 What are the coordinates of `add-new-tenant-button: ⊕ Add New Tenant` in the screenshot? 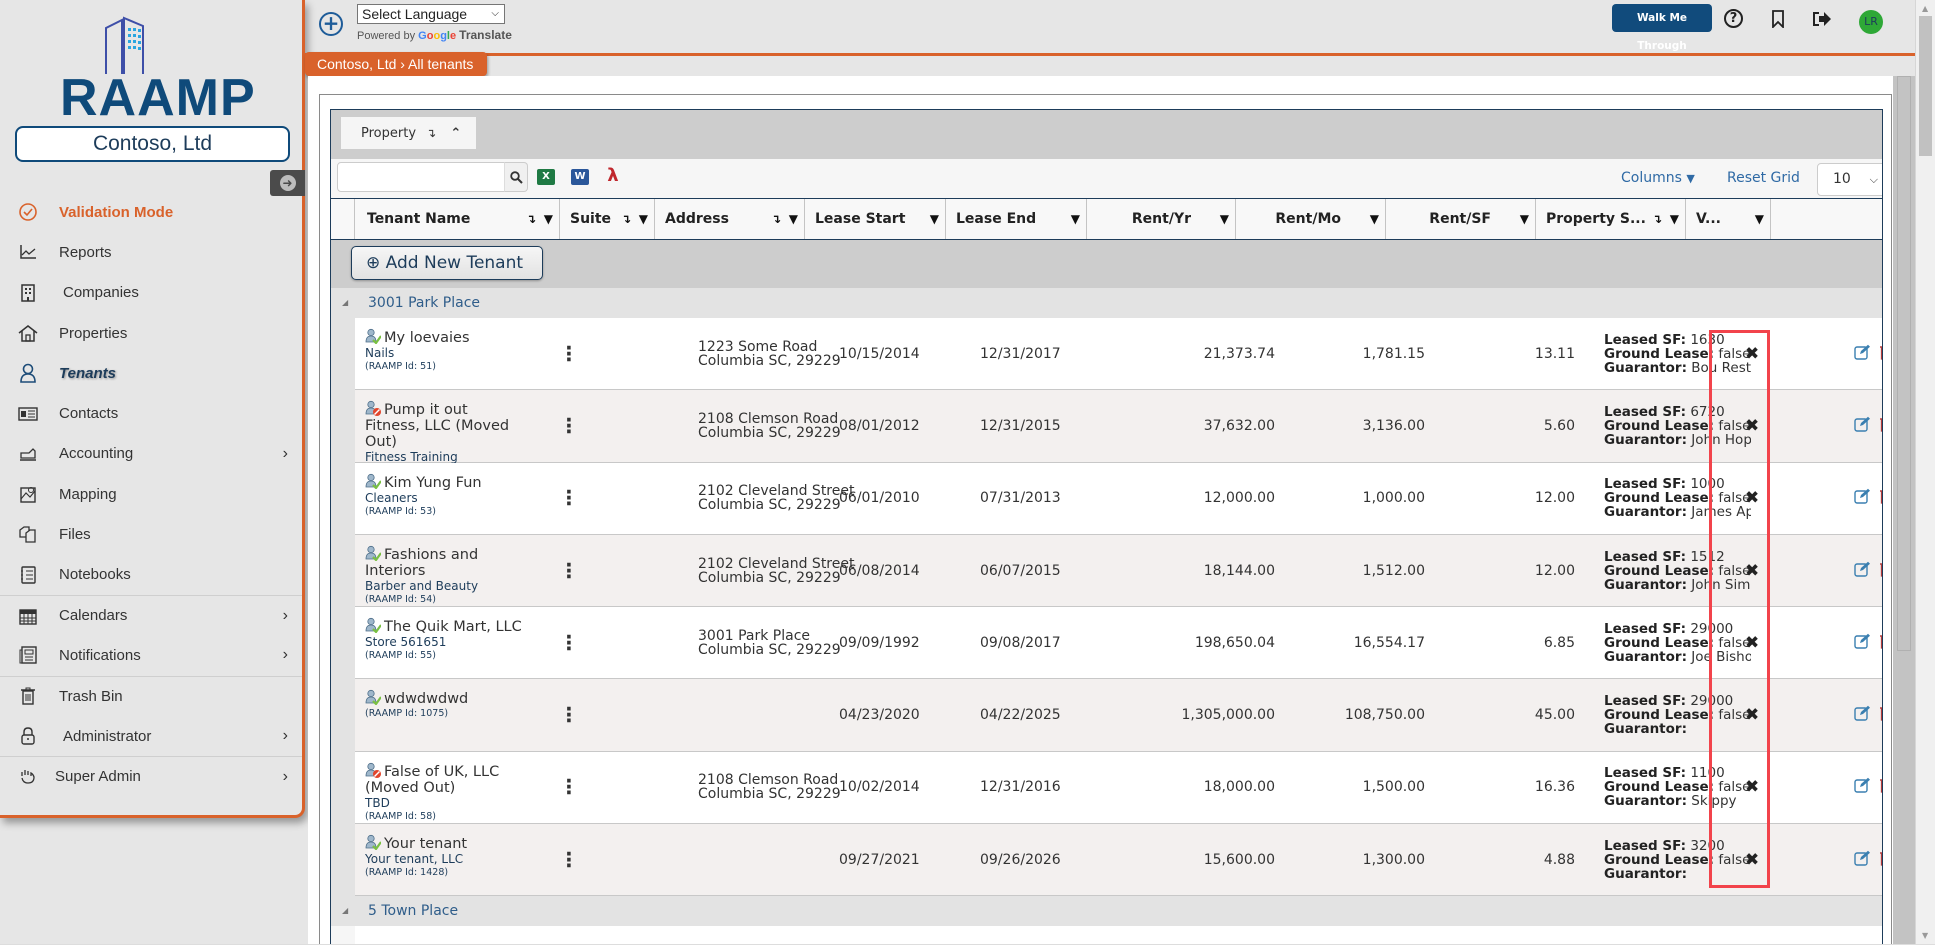 It's located at (447, 263).